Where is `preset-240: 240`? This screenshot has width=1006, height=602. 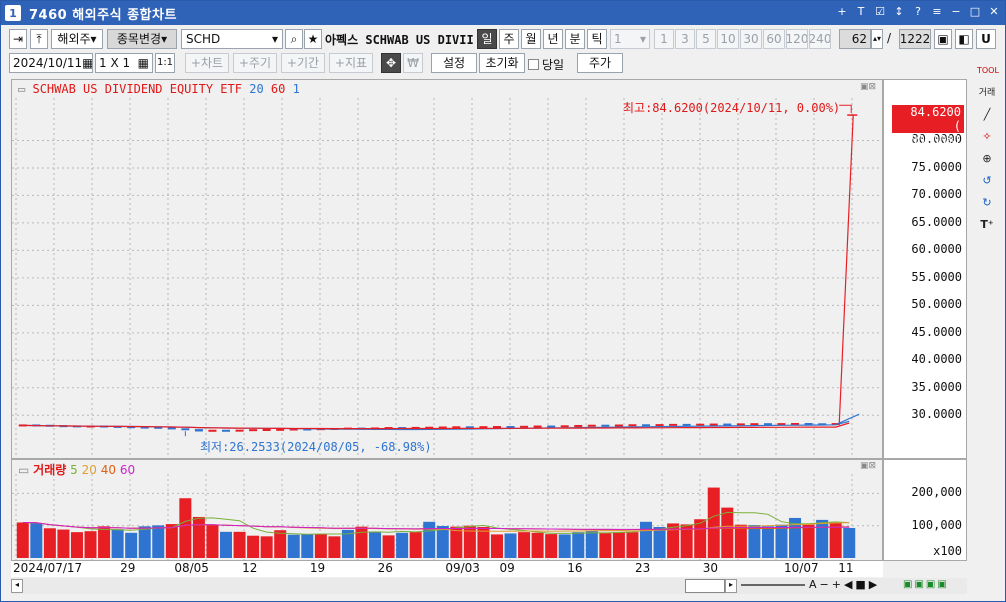 preset-240: 240 is located at coordinates (820, 39).